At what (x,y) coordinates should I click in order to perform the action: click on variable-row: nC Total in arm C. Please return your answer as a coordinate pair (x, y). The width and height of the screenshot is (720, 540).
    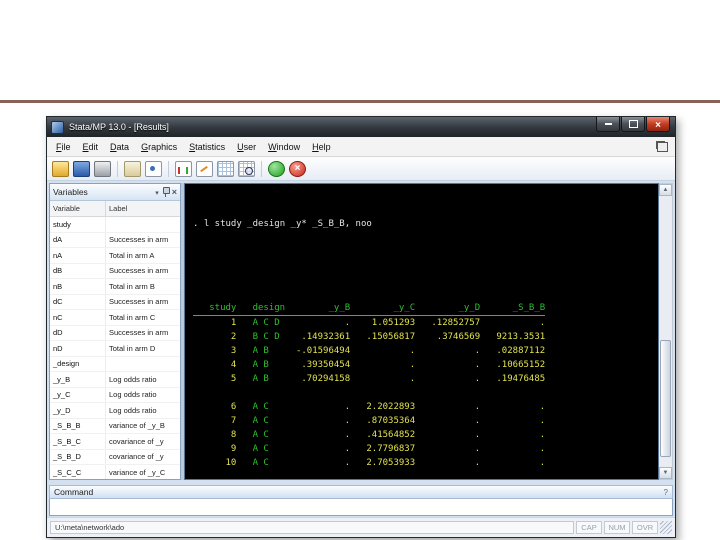
    Looking at the image, I should click on (115, 318).